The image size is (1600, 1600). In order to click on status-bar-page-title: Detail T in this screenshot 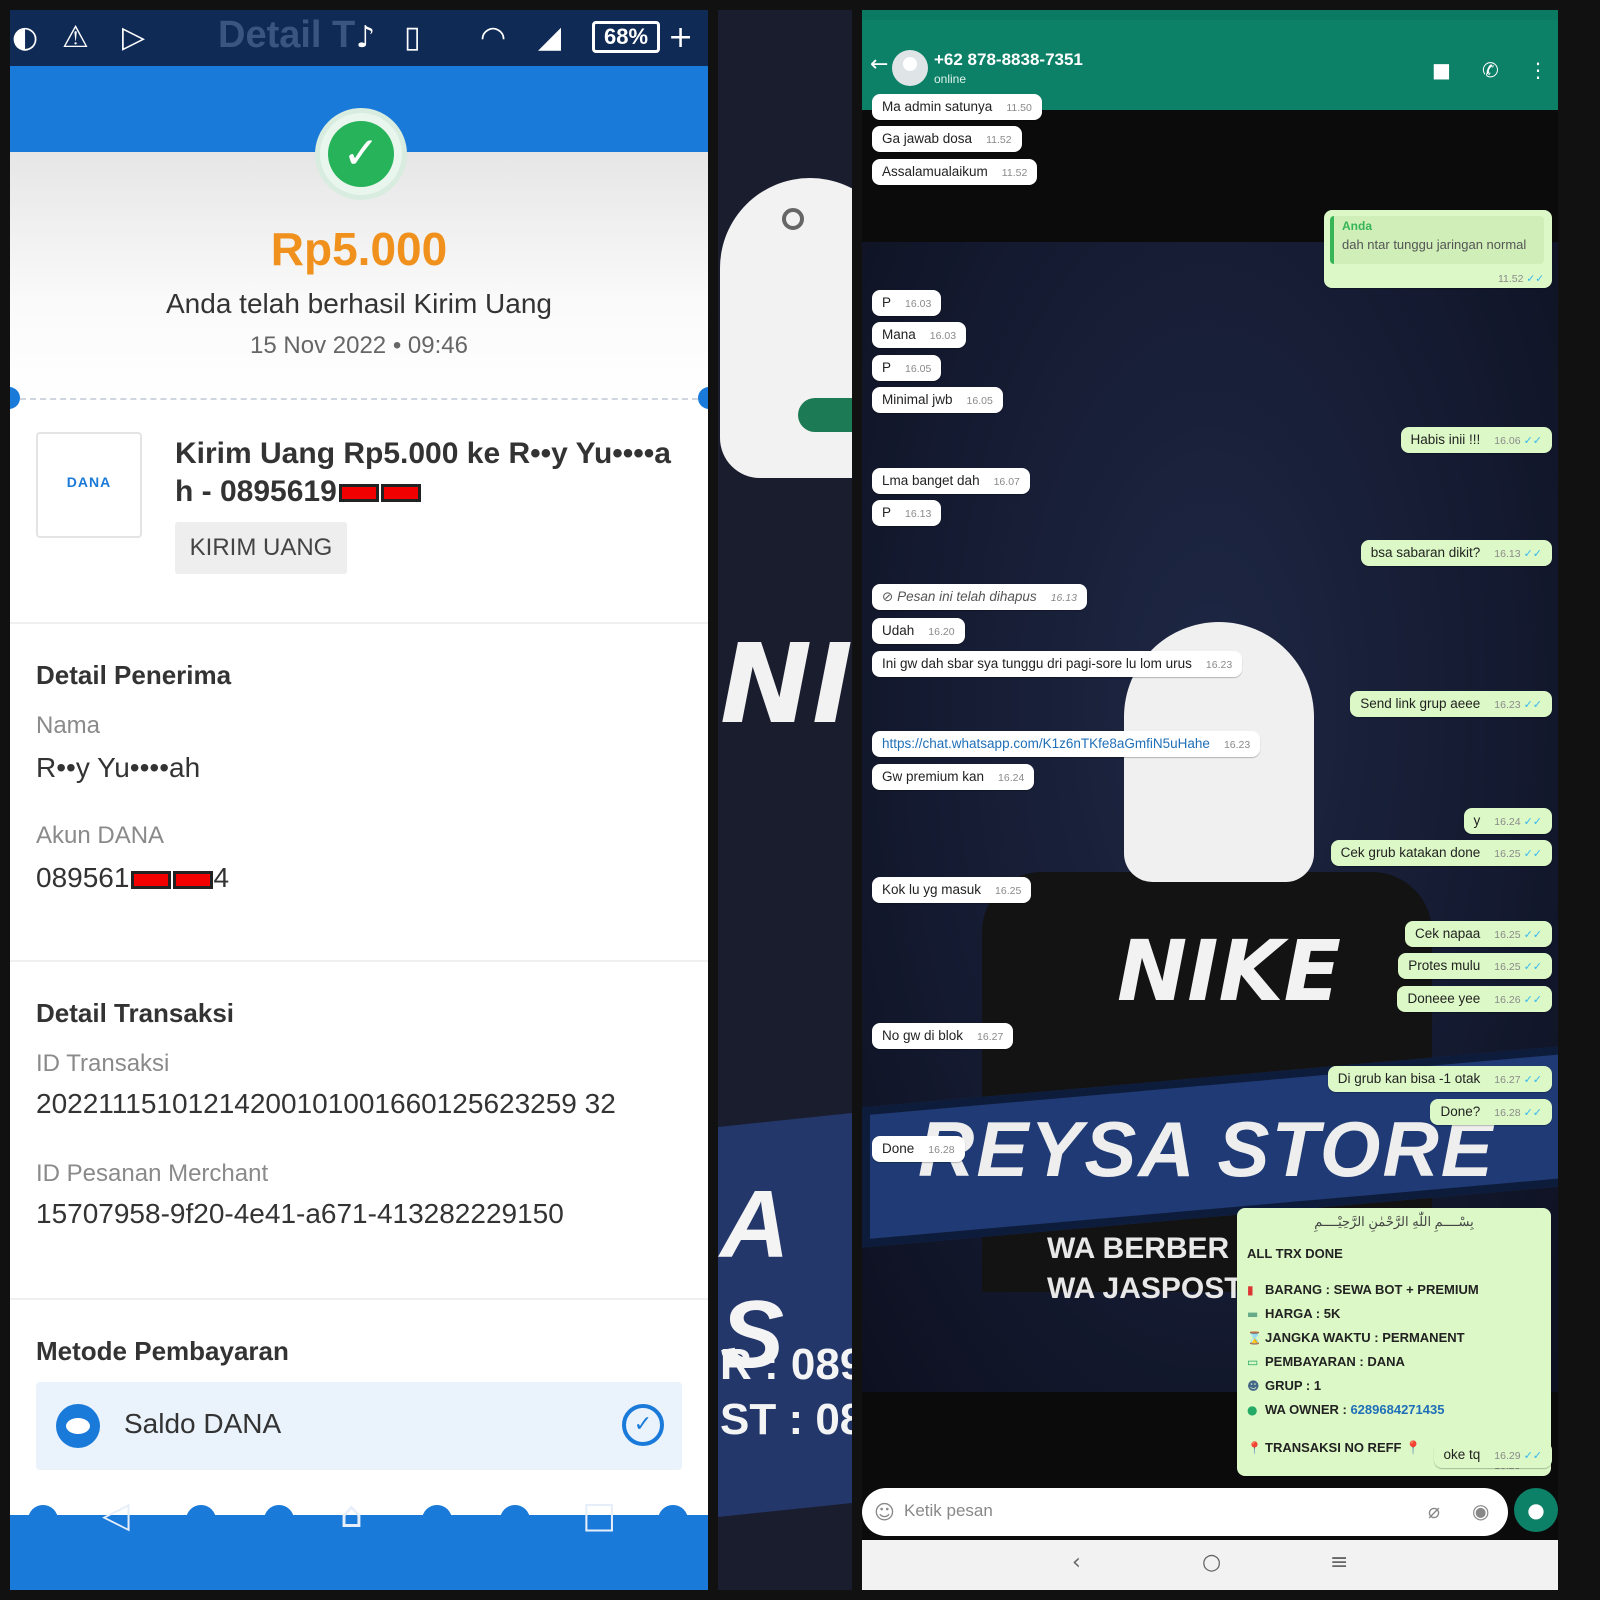, I will do `click(287, 35)`.